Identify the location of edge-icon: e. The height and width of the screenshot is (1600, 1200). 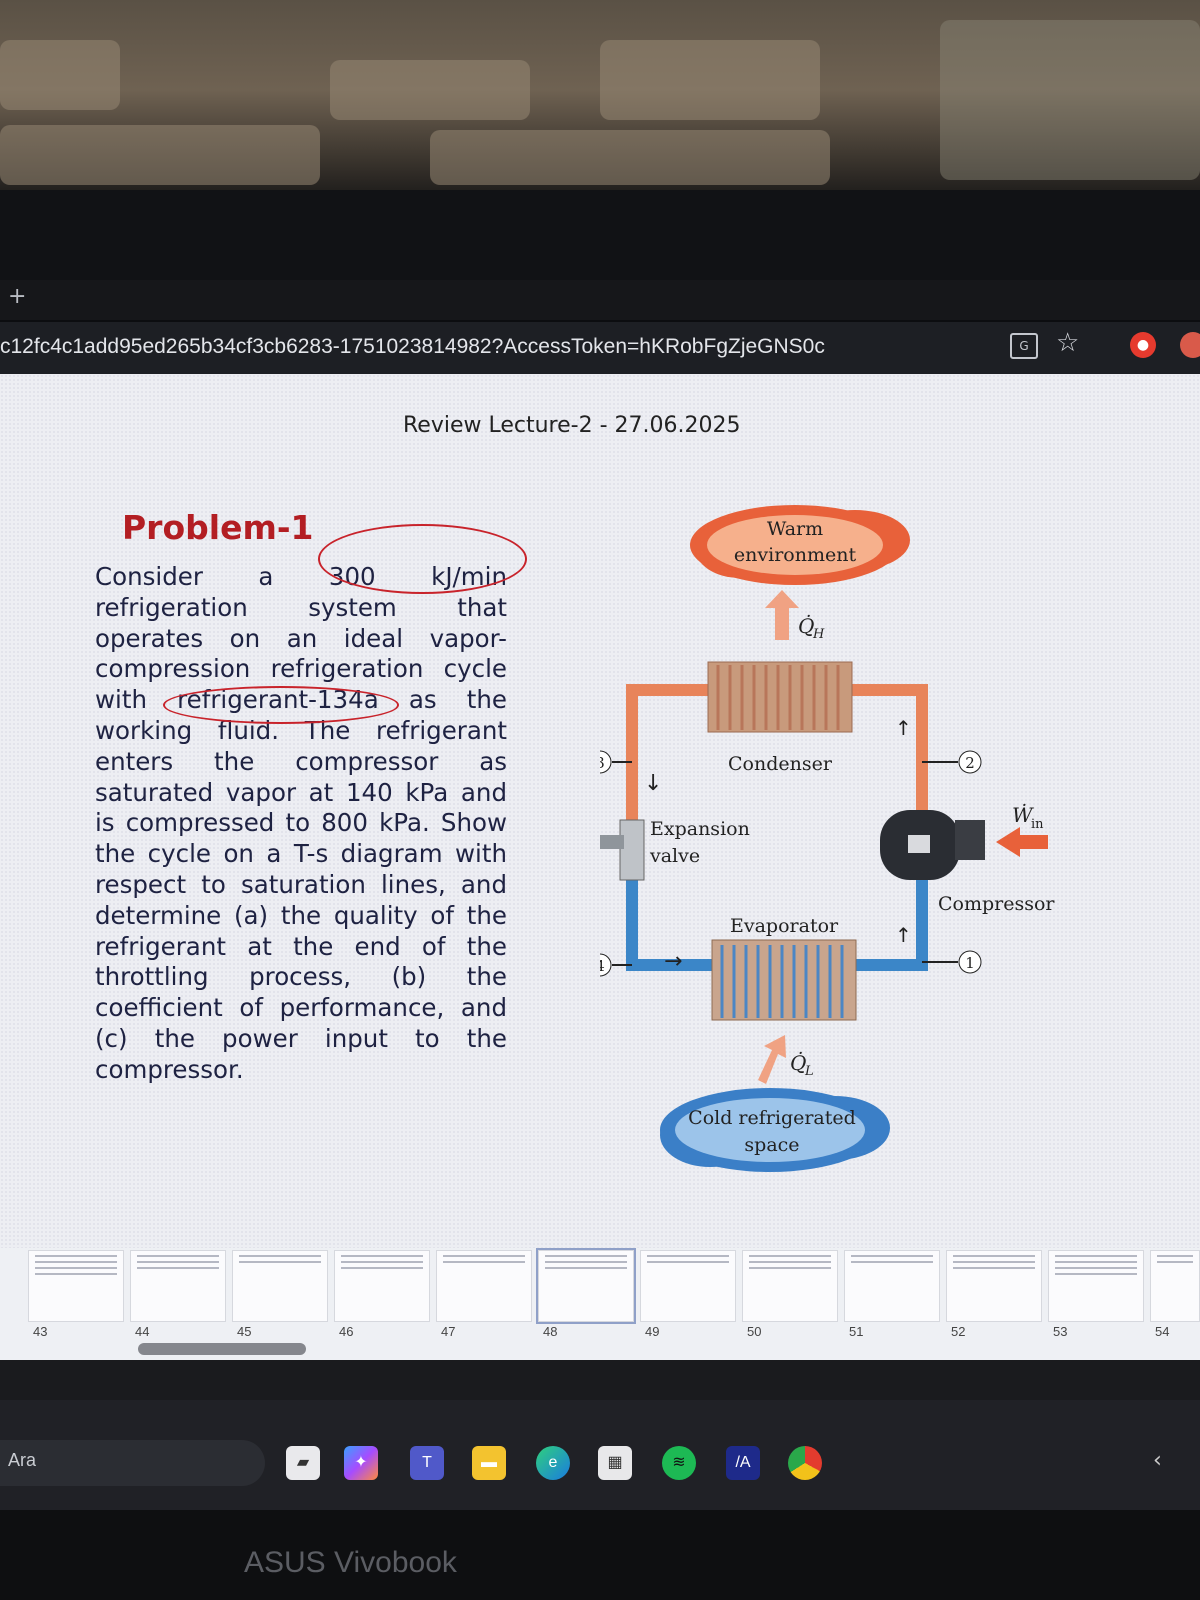
(553, 1463).